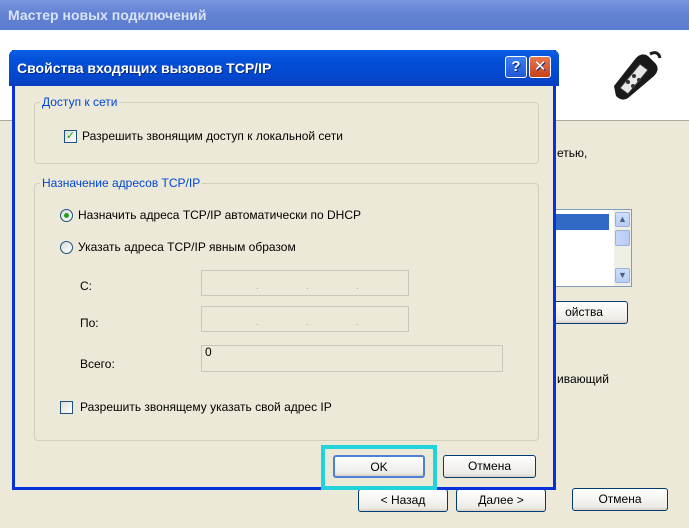 The height and width of the screenshot is (528, 689). Describe the element at coordinates (121, 183) in the screenshot. I see `tcpip-assignment-group-label: Назначение адресов TCP/IP` at that location.